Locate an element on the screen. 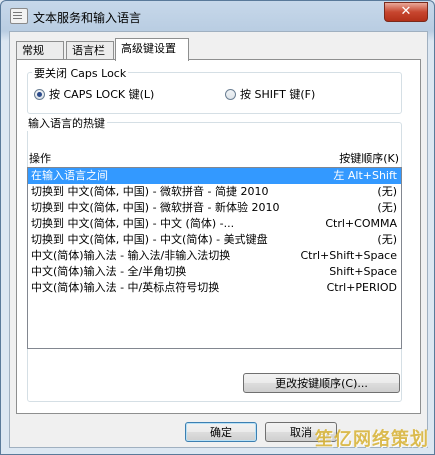 The width and height of the screenshot is (435, 455). hotkey-action: 中文(简体)输入法 - 中/英标点符号切换 is located at coordinates (125, 287).